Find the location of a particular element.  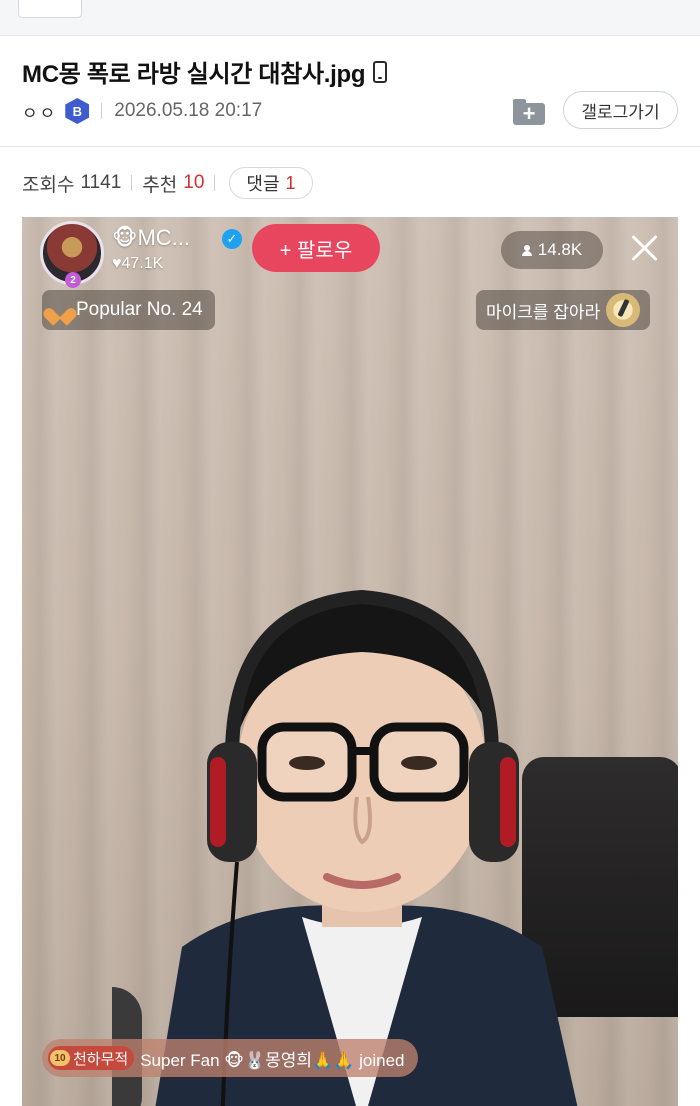

folder-plus: + is located at coordinates (529, 114).